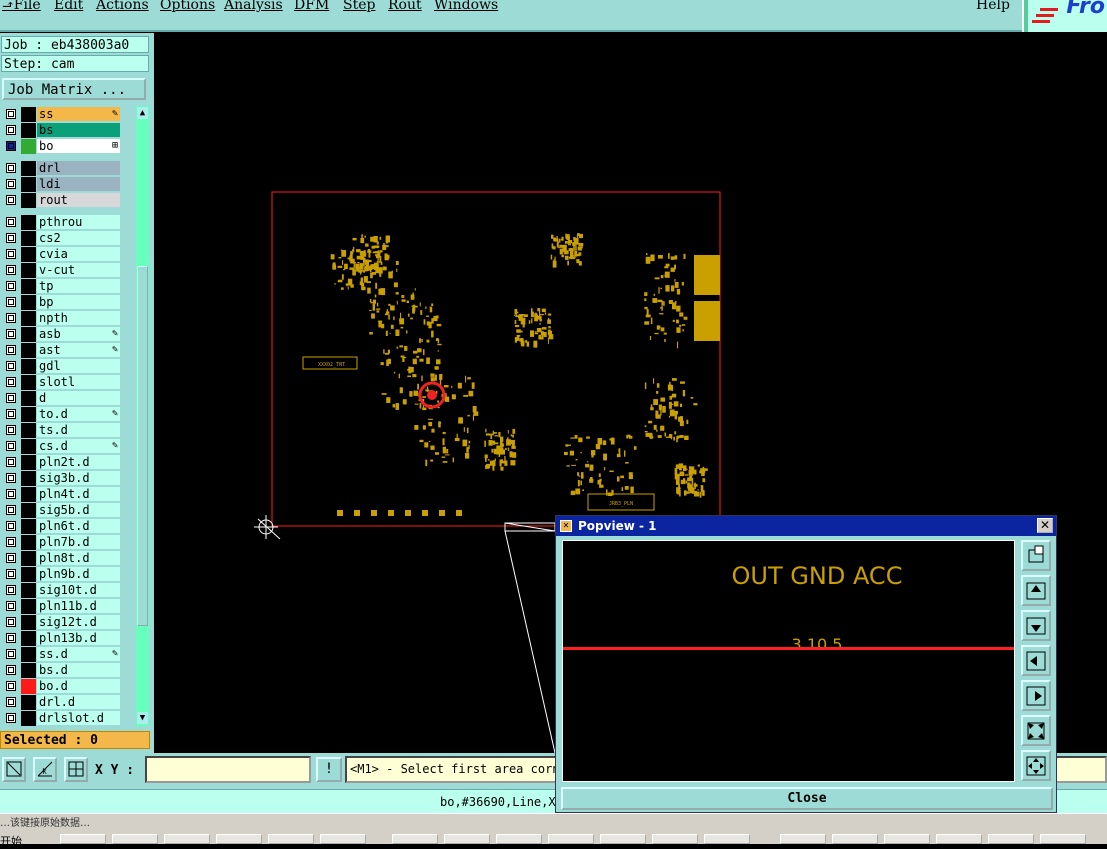  I want to click on menu-rout: Rout, so click(405, 6).